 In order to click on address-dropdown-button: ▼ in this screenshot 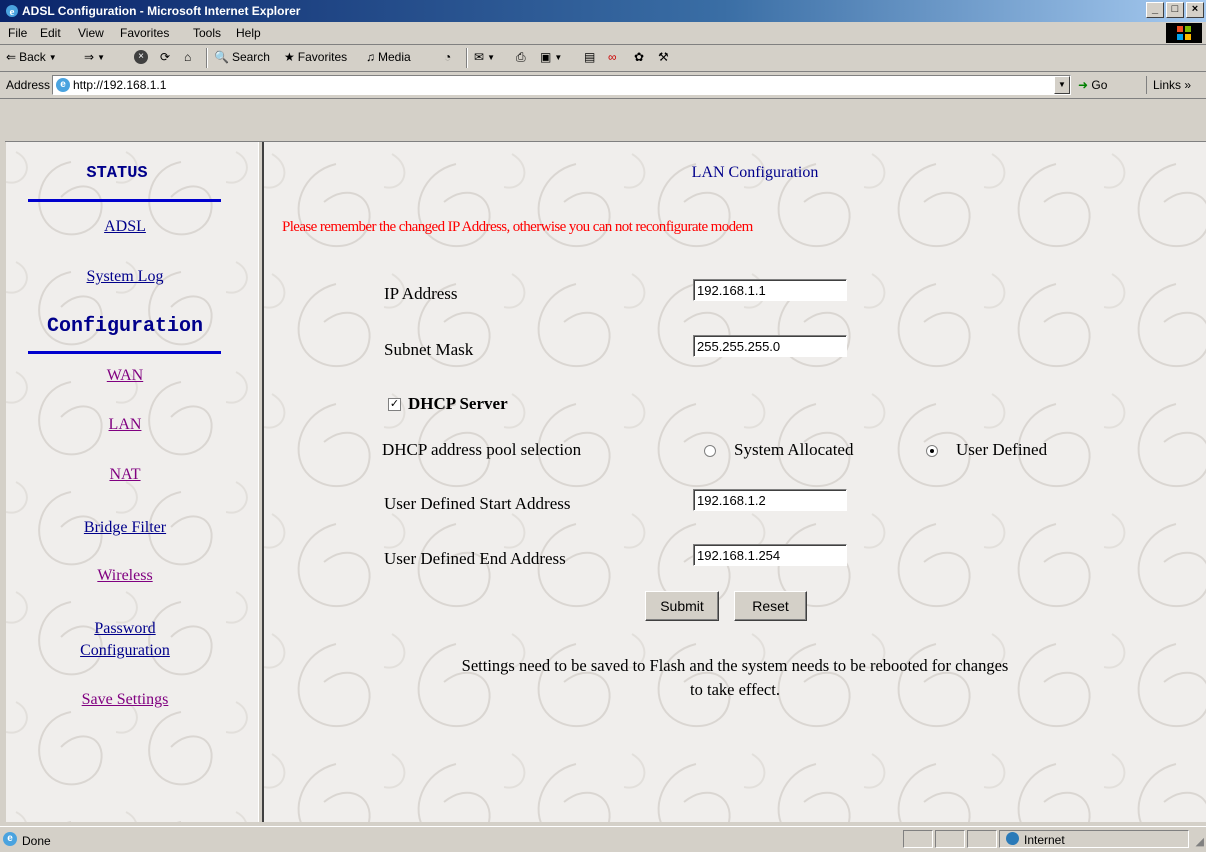, I will do `click(1062, 85)`.